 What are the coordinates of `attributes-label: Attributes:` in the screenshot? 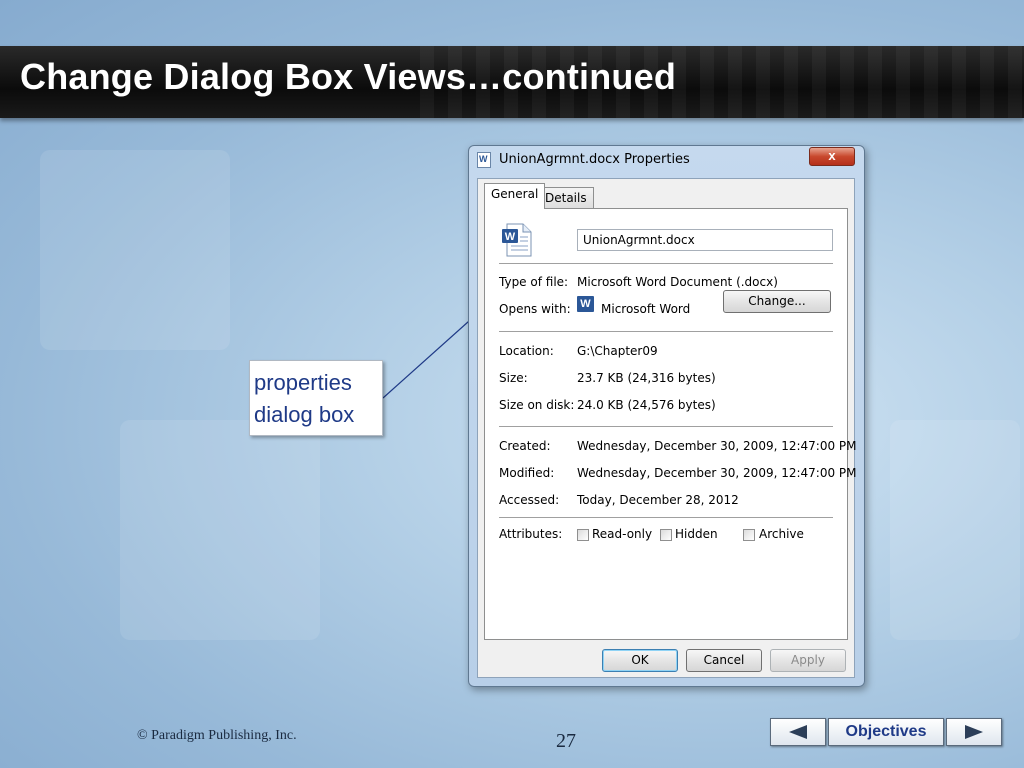 It's located at (531, 534).